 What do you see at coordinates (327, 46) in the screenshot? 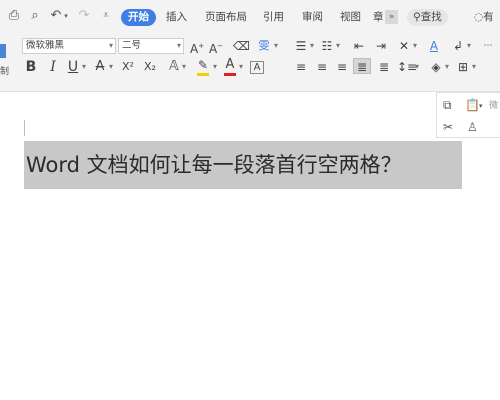
I see `numbering-icon: ☷` at bounding box center [327, 46].